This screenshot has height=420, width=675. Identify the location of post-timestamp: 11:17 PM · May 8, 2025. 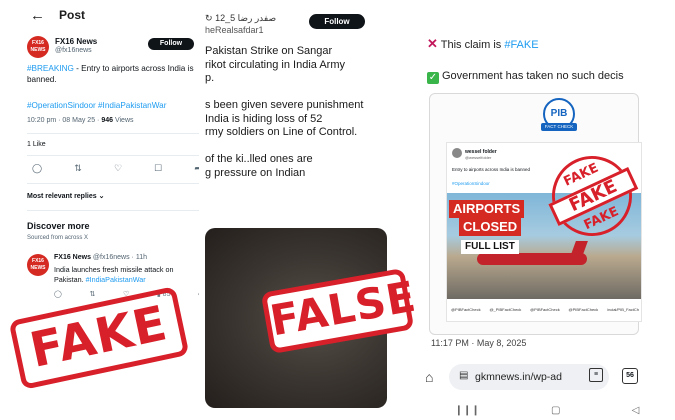
(479, 343).